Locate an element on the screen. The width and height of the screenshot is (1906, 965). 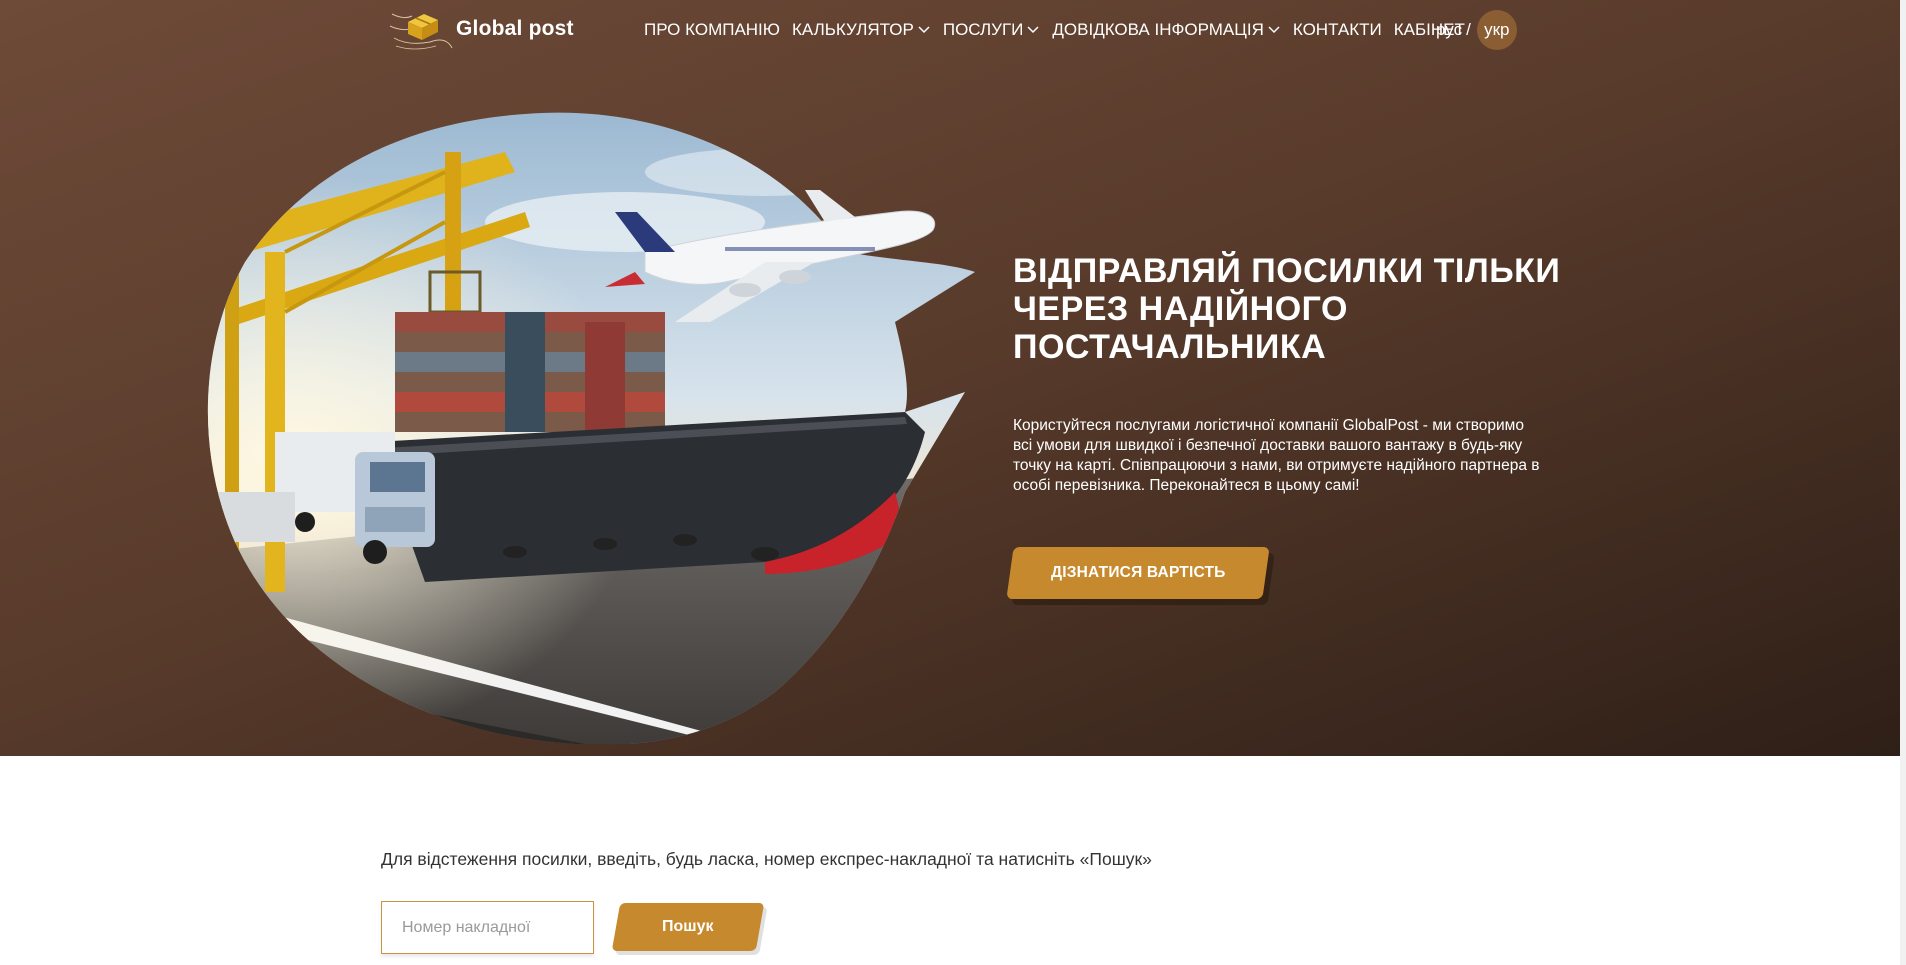
nav-label: ПРО КОМПАНІЮ is located at coordinates (712, 29).